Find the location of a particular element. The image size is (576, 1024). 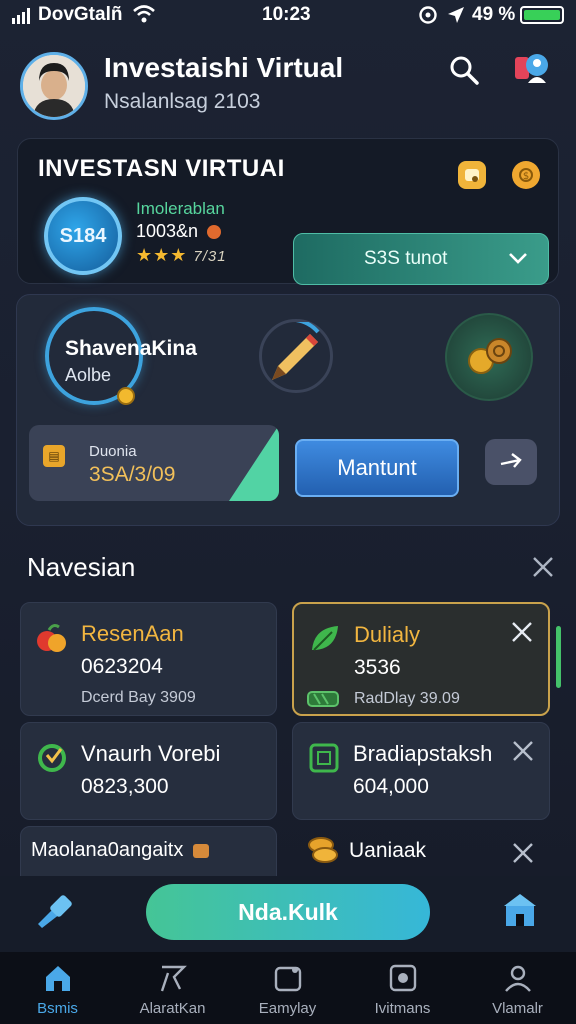

tab-label: AlaratKan is located at coordinates (172, 1008).